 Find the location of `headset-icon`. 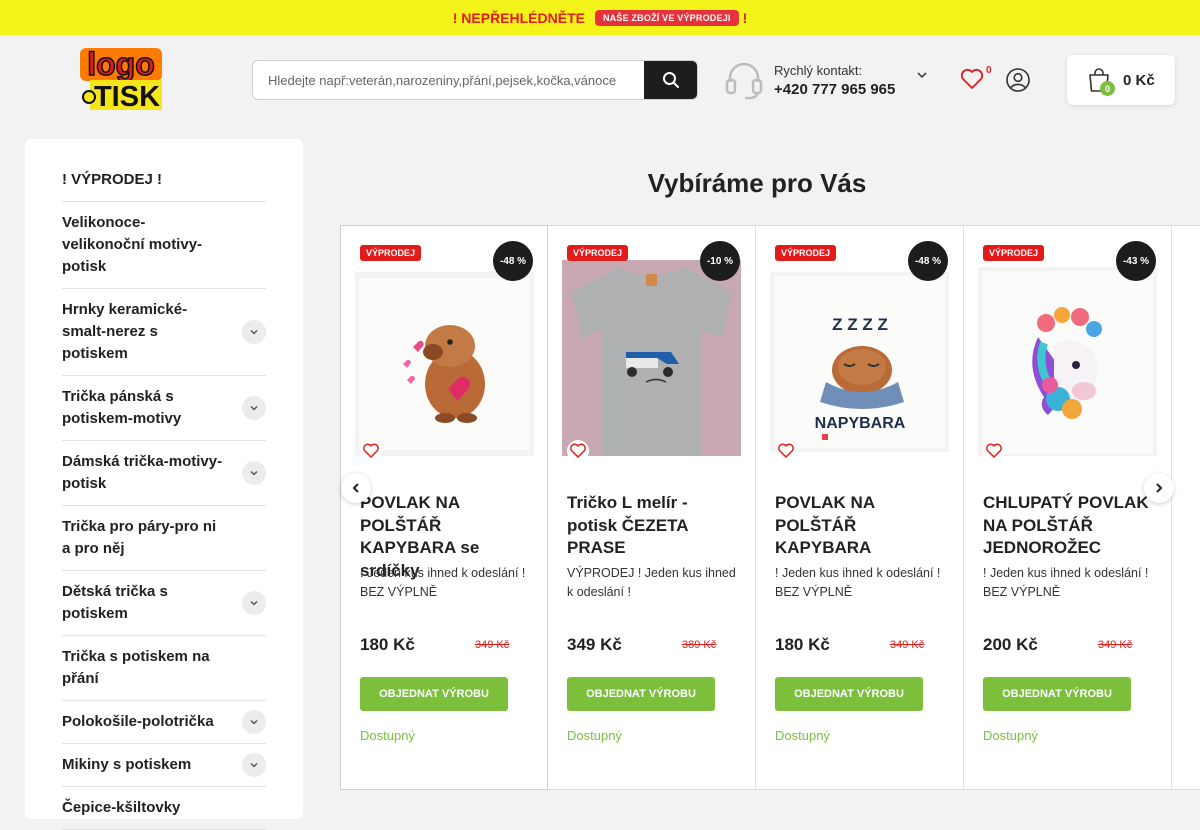

headset-icon is located at coordinates (744, 81).